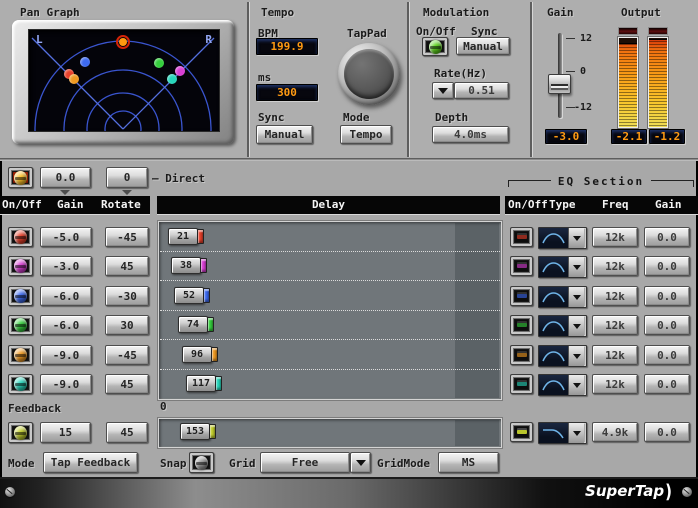  Describe the element at coordinates (183, 236) in the screenshot. I see `tap-1-delay-handle: 21` at that location.